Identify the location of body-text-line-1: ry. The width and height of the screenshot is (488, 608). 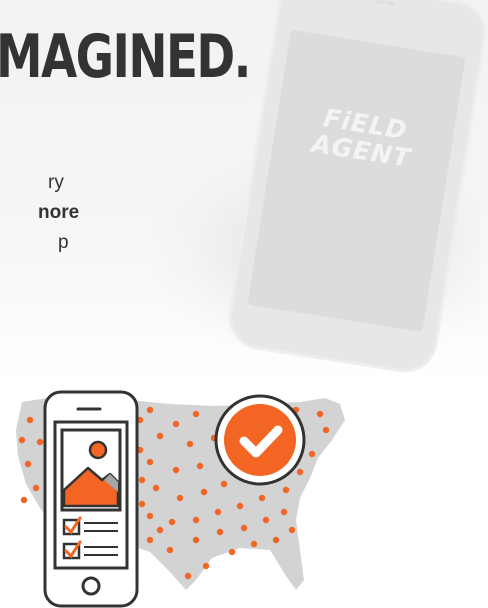
(56, 182).